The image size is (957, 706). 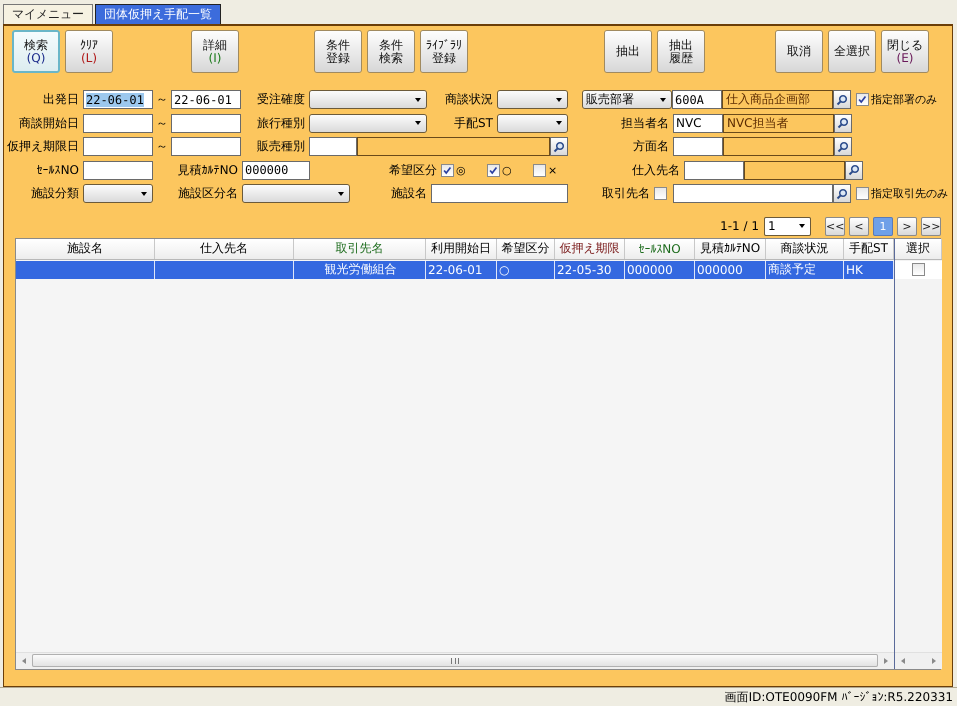 What do you see at coordinates (590, 269) in the screenshot?
I see `table-cell: 22-05-30` at bounding box center [590, 269].